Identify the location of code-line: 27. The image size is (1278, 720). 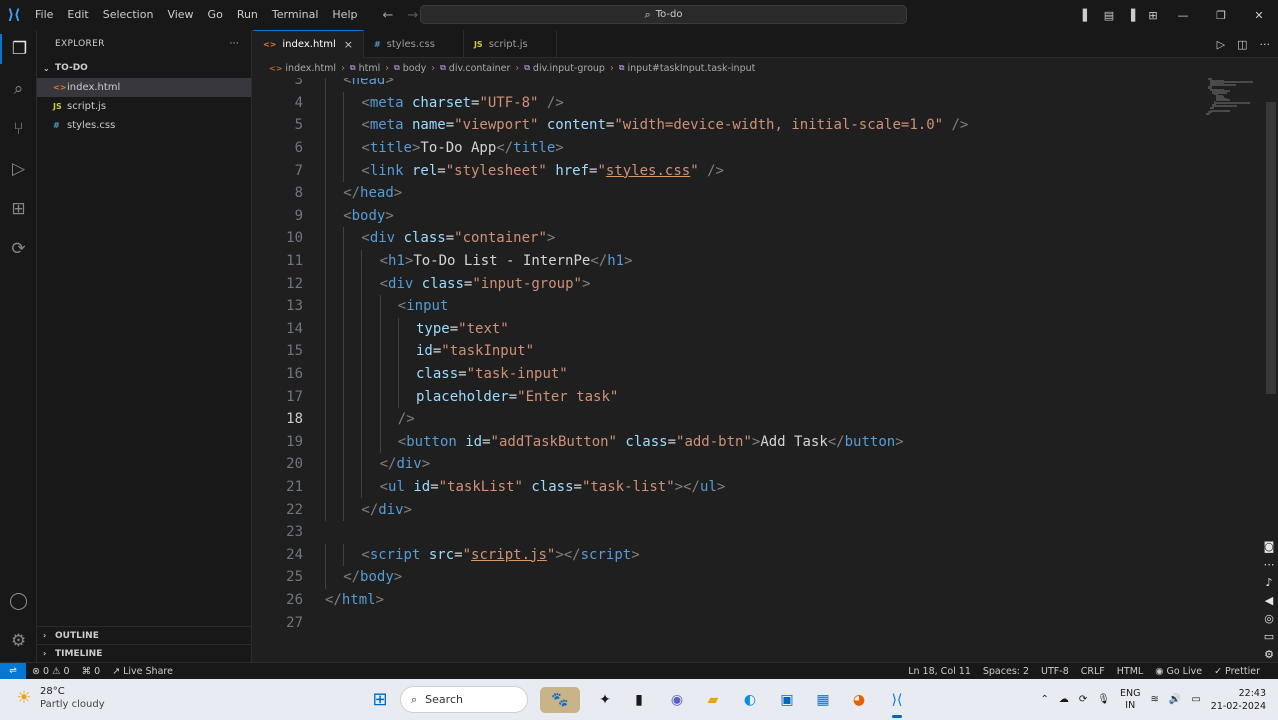
(733, 622).